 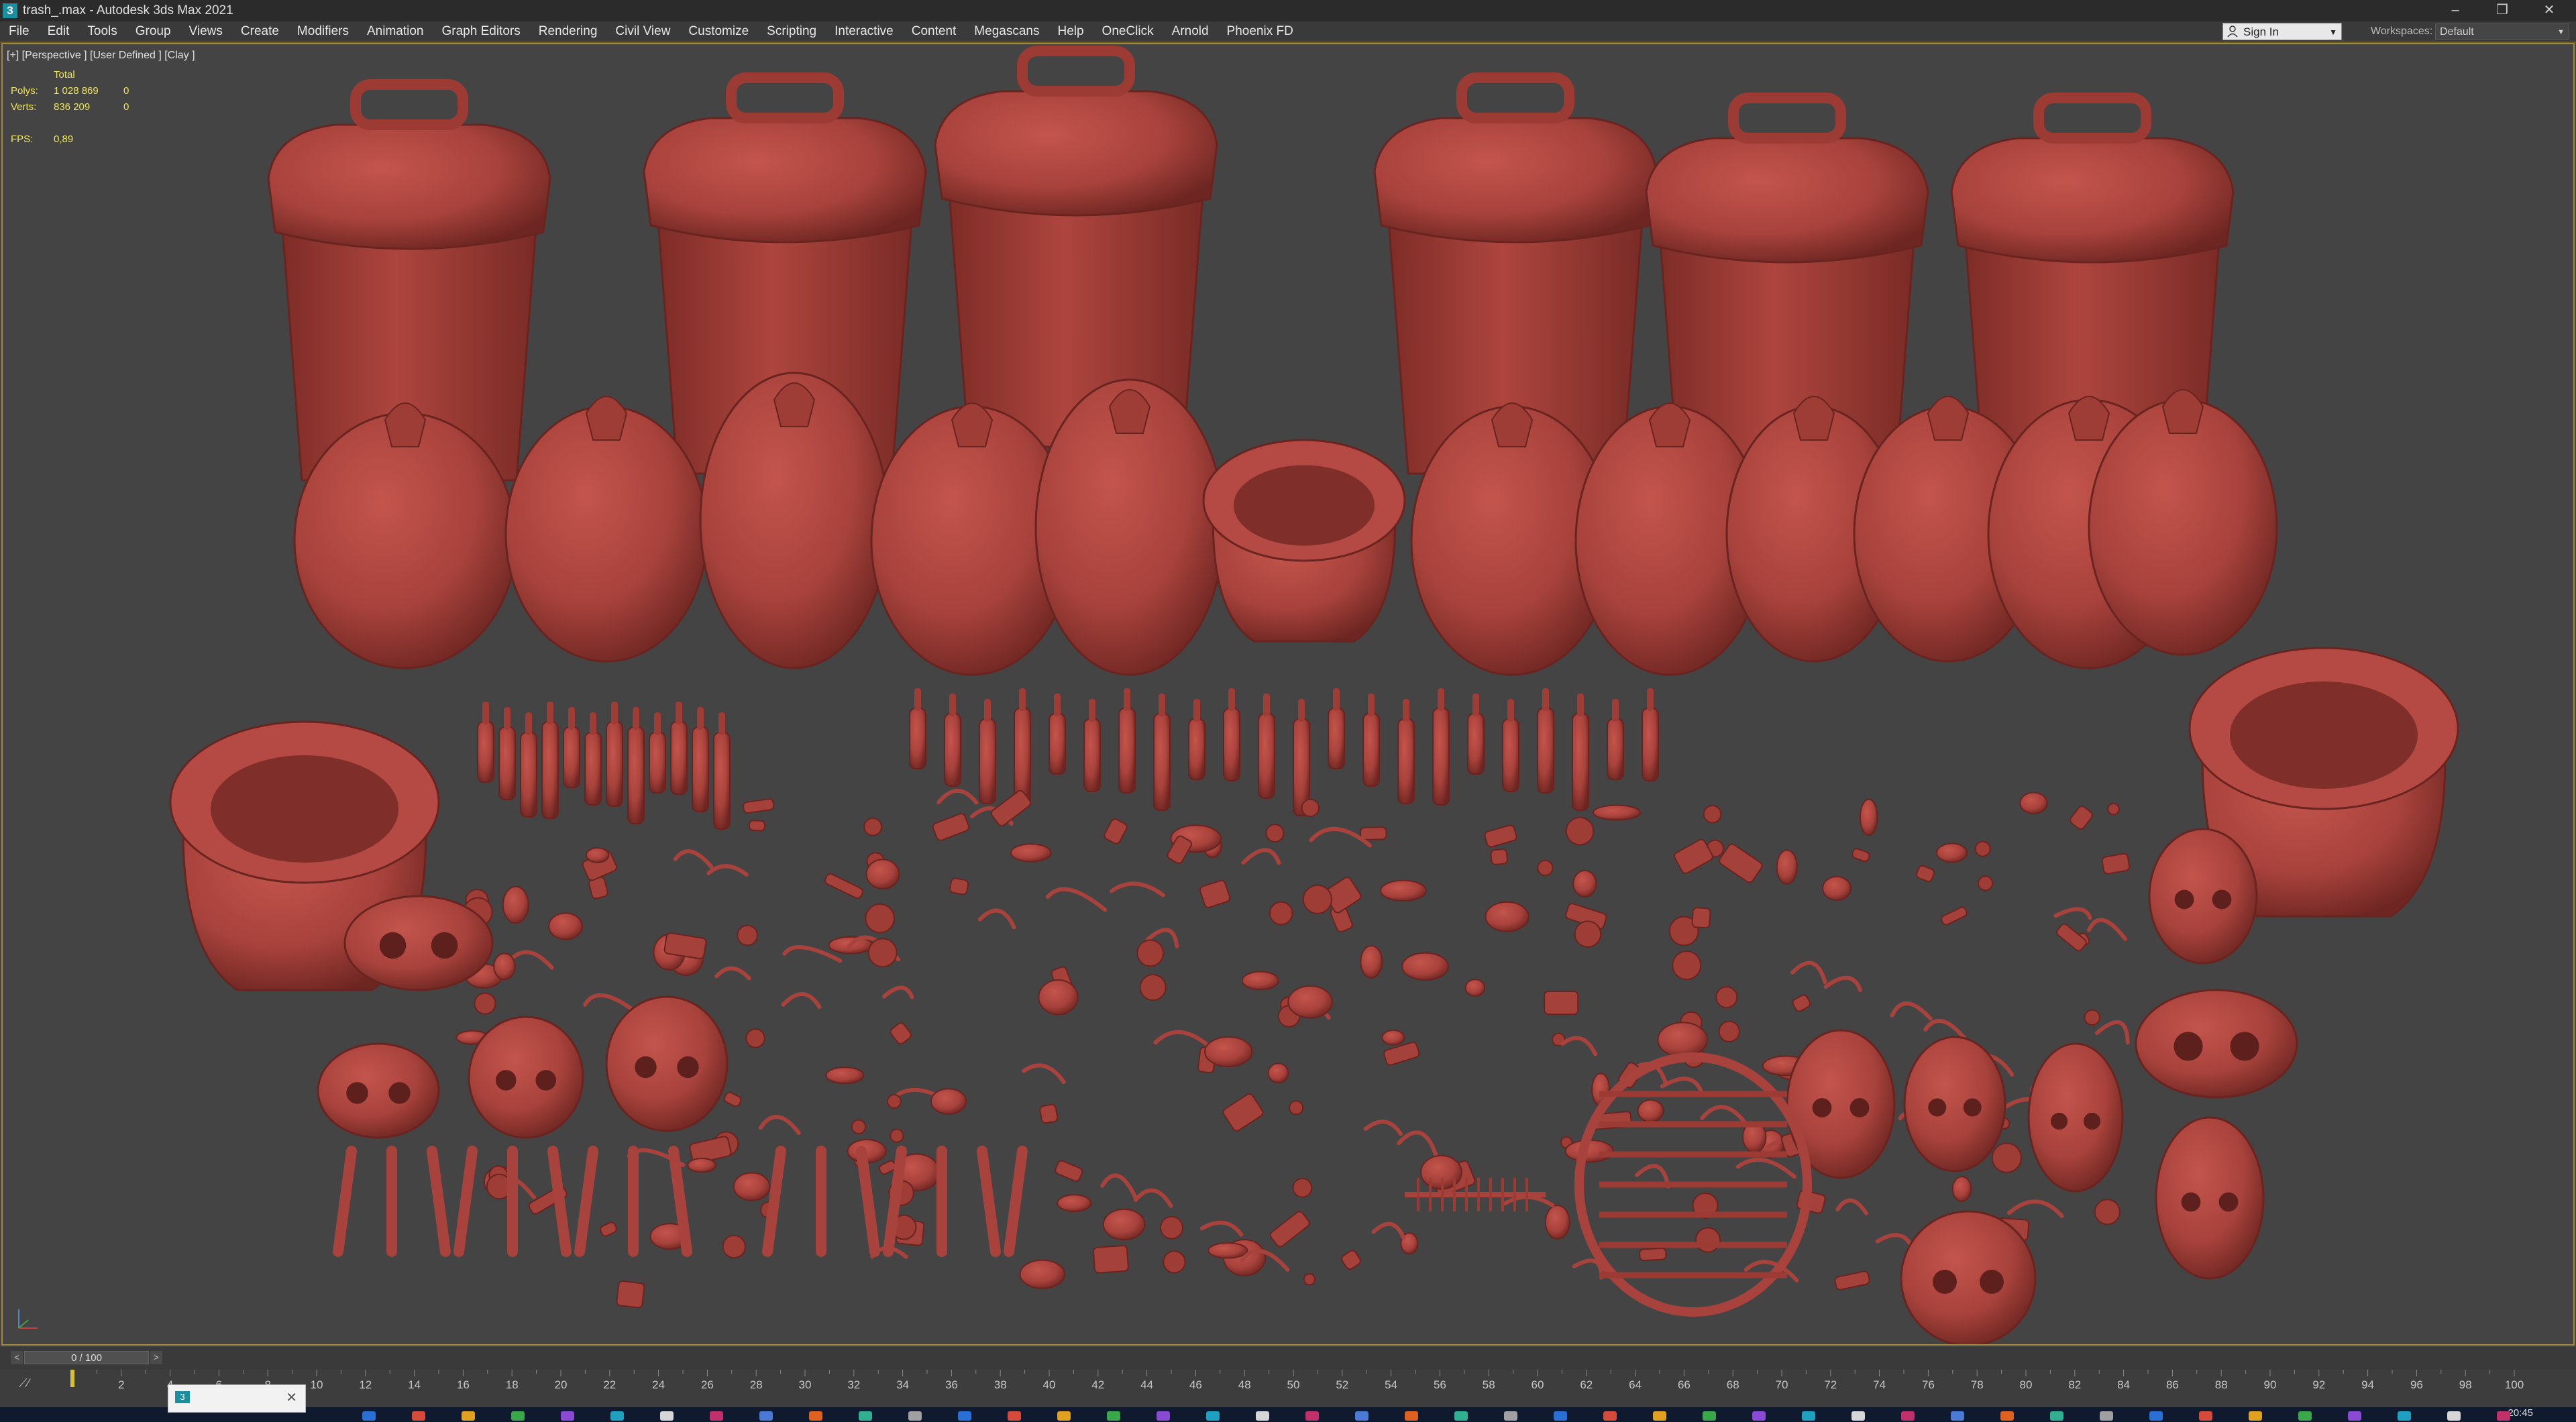 I want to click on restore-button: ❐, so click(x=2502, y=11).